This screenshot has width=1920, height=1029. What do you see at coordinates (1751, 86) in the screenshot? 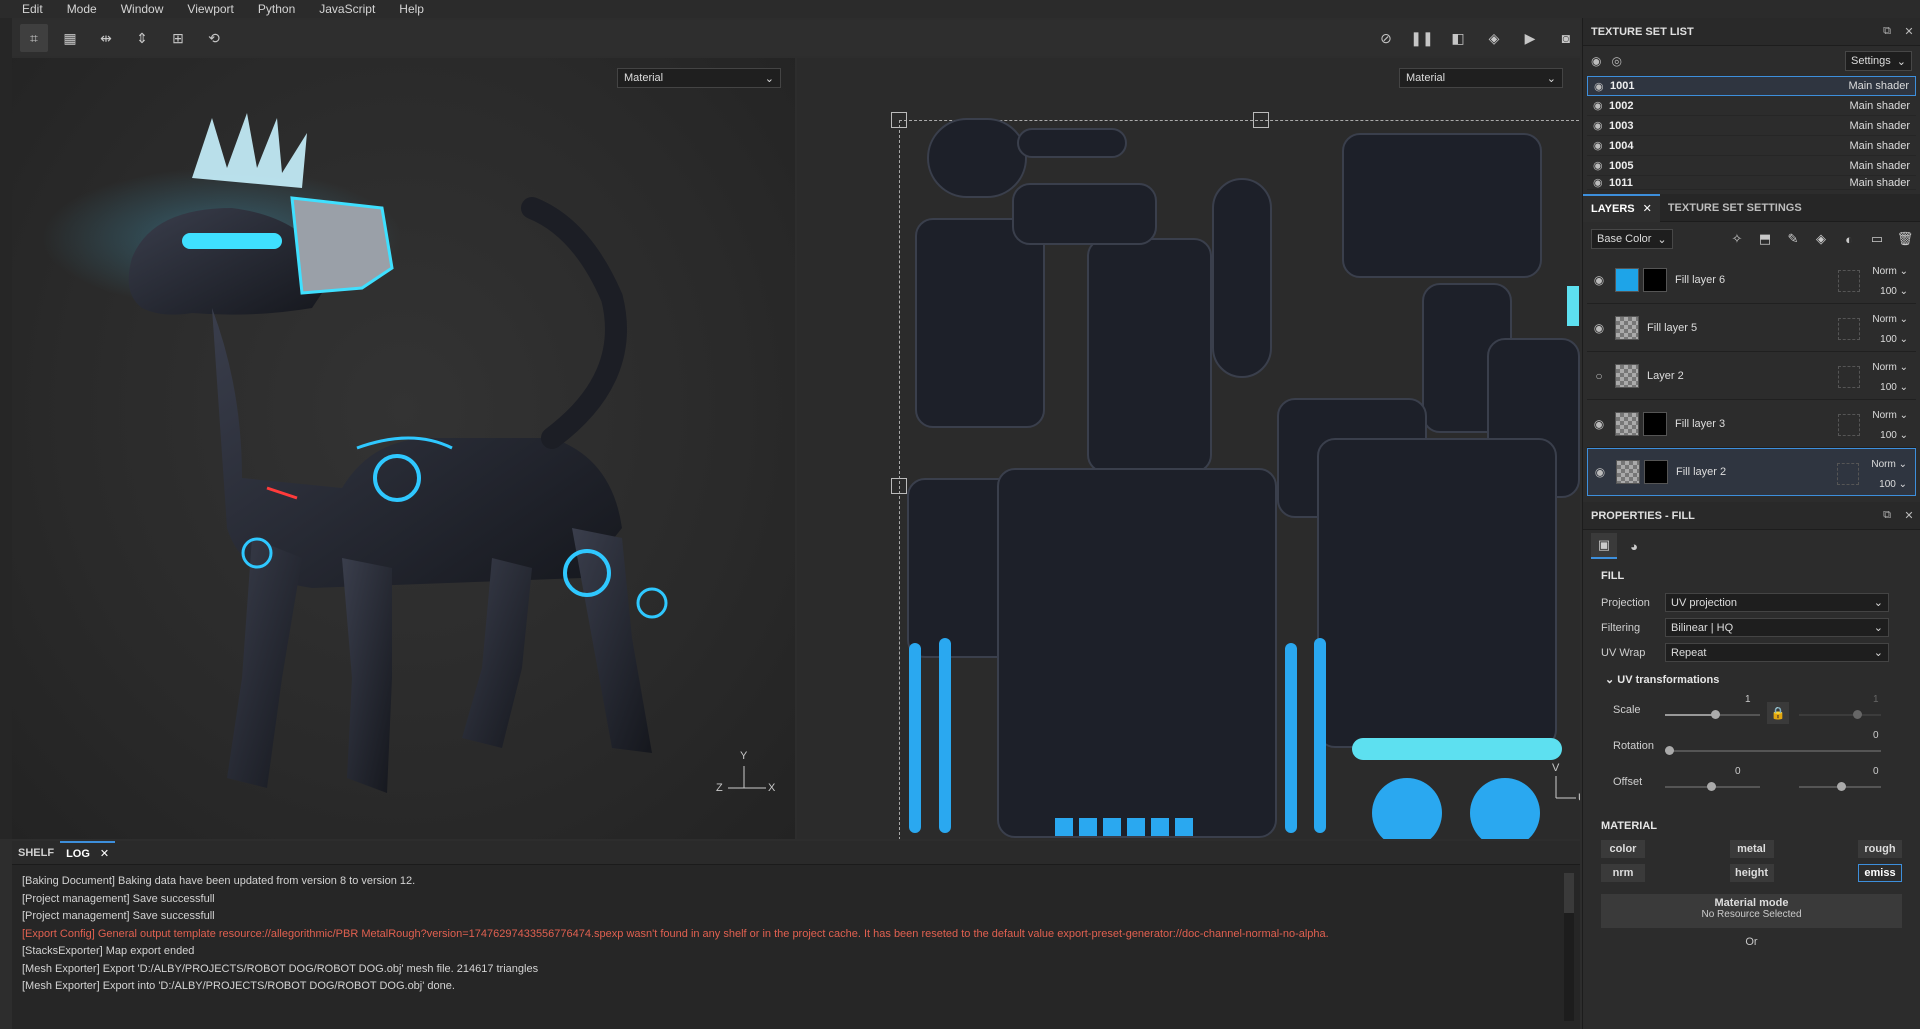
I see `texture-set-item: ◉ 1001 Main shader` at bounding box center [1751, 86].